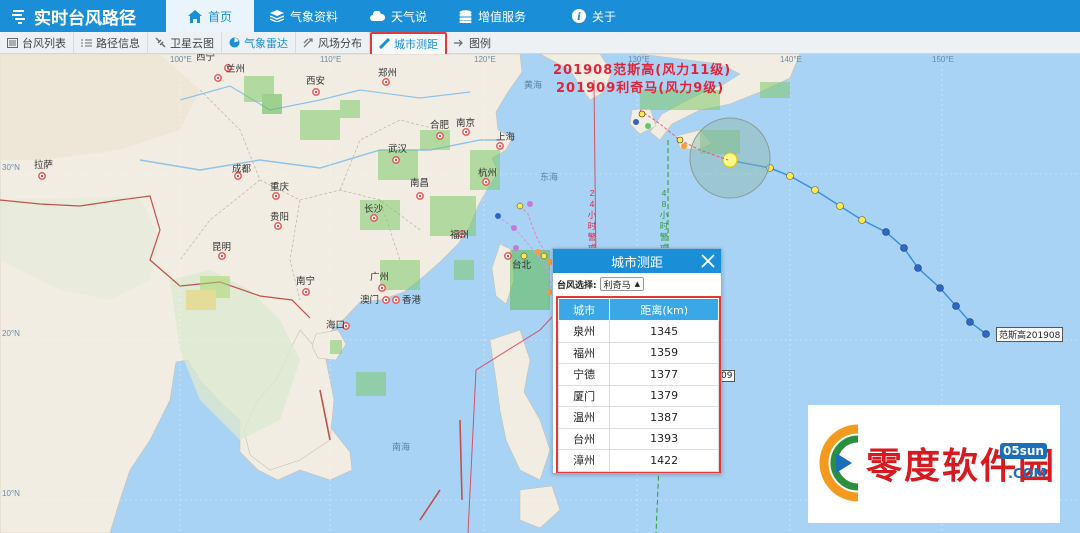 The height and width of the screenshot is (533, 1080). Describe the element at coordinates (480, 43) in the screenshot. I see `tool-legend-label: 图例` at that location.